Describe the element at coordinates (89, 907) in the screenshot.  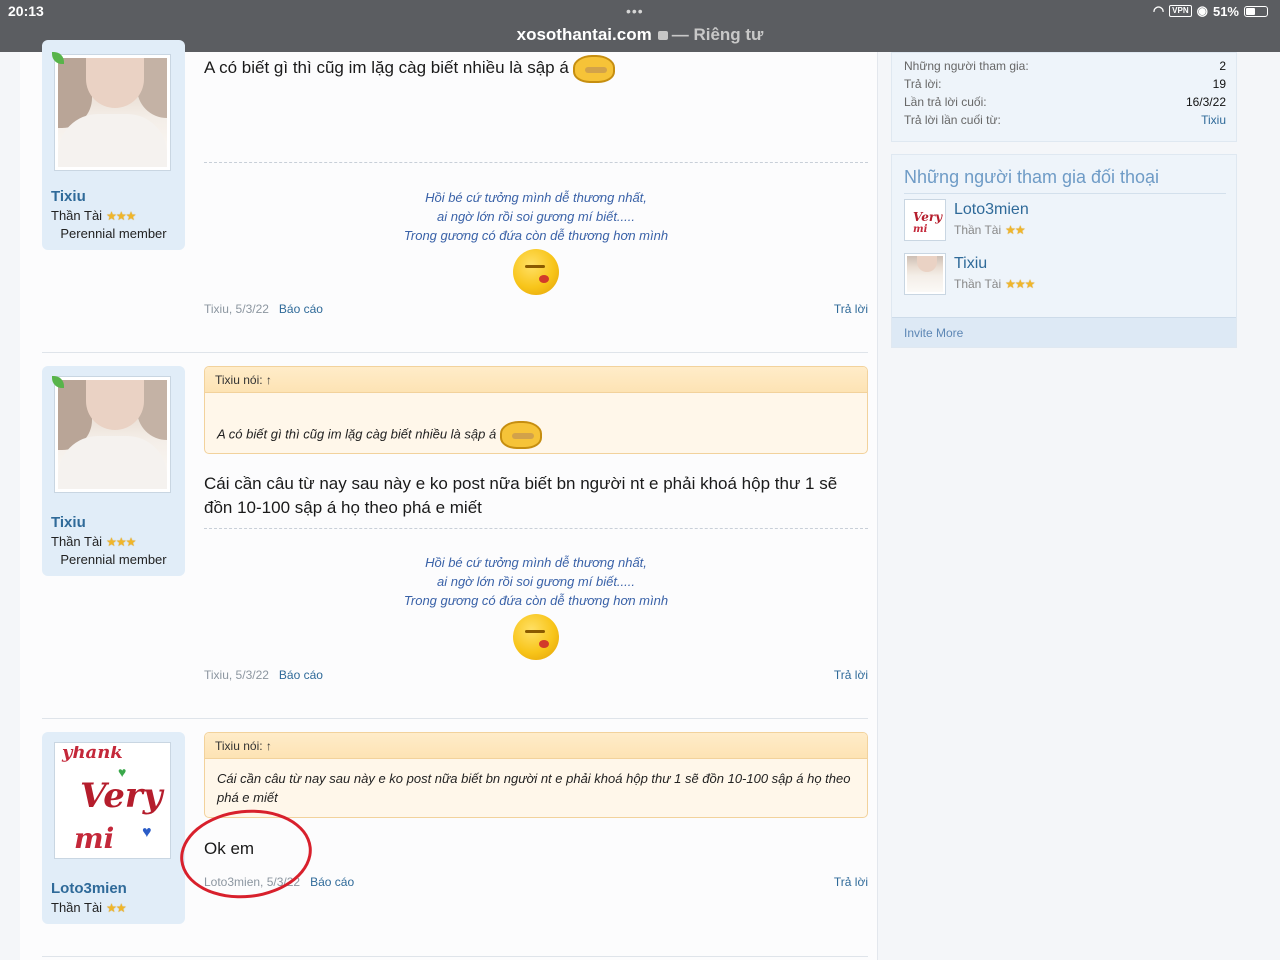
I see `user-title: Thần Tài ★★` at that location.